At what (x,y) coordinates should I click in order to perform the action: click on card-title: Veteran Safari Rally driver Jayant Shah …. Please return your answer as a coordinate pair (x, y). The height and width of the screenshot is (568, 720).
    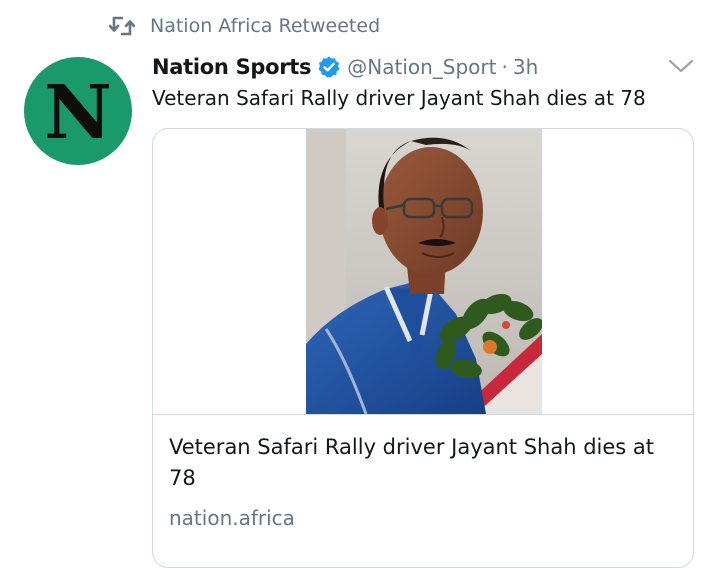
    Looking at the image, I should click on (421, 463).